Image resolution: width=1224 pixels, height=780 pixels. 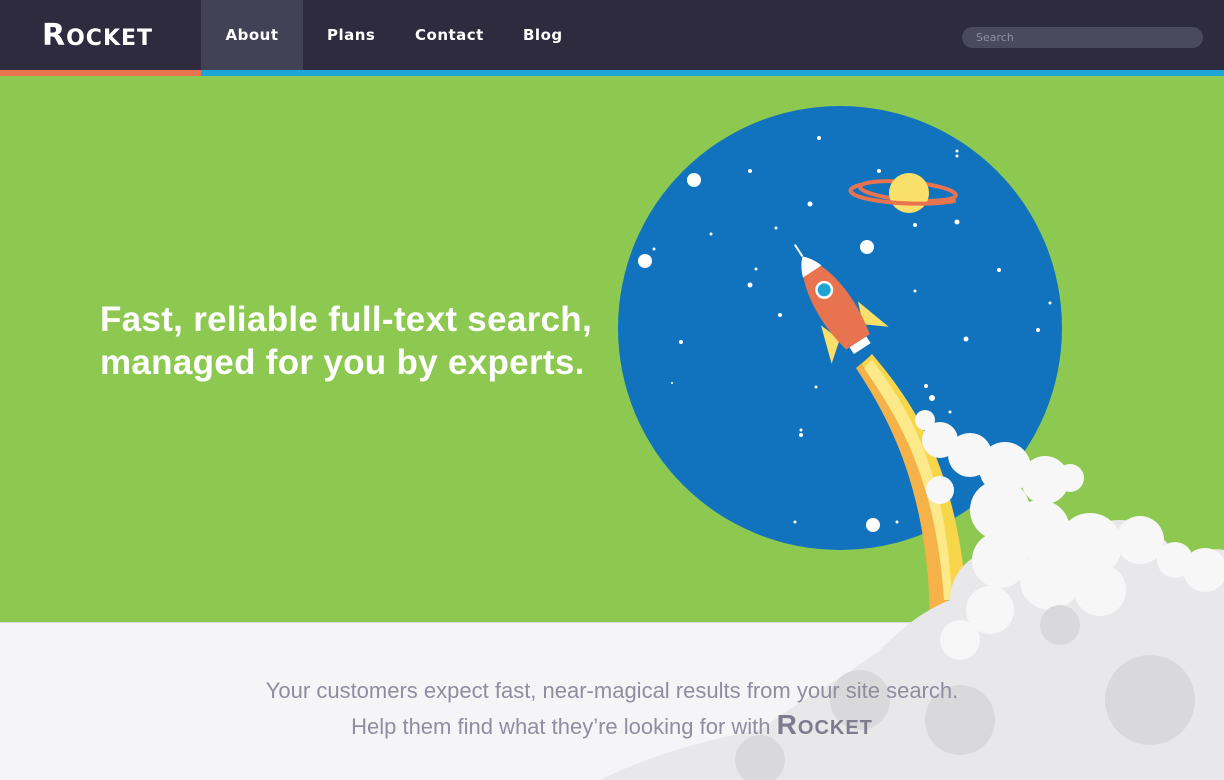 What do you see at coordinates (544, 35) in the screenshot?
I see `nav-link-blog: Blog` at bounding box center [544, 35].